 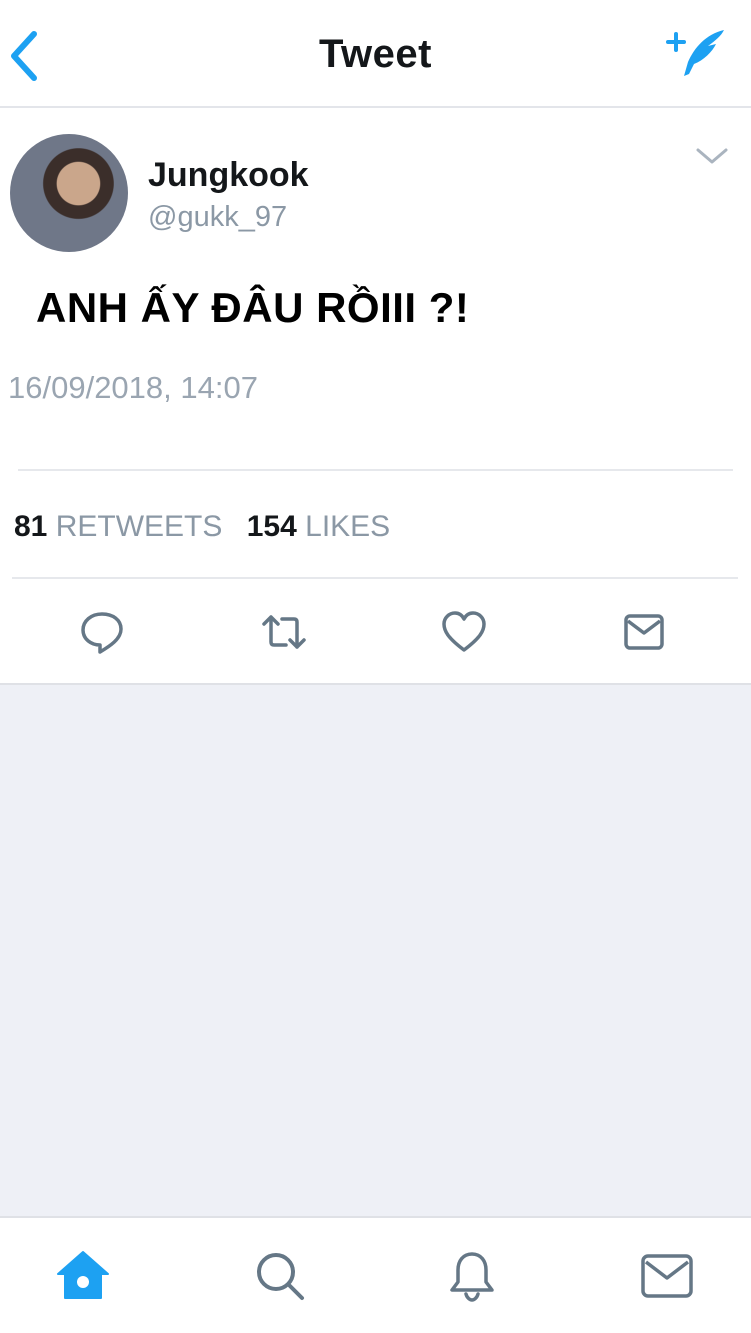 I want to click on retweets-stat: 81 RETWEETS, so click(x=118, y=527).